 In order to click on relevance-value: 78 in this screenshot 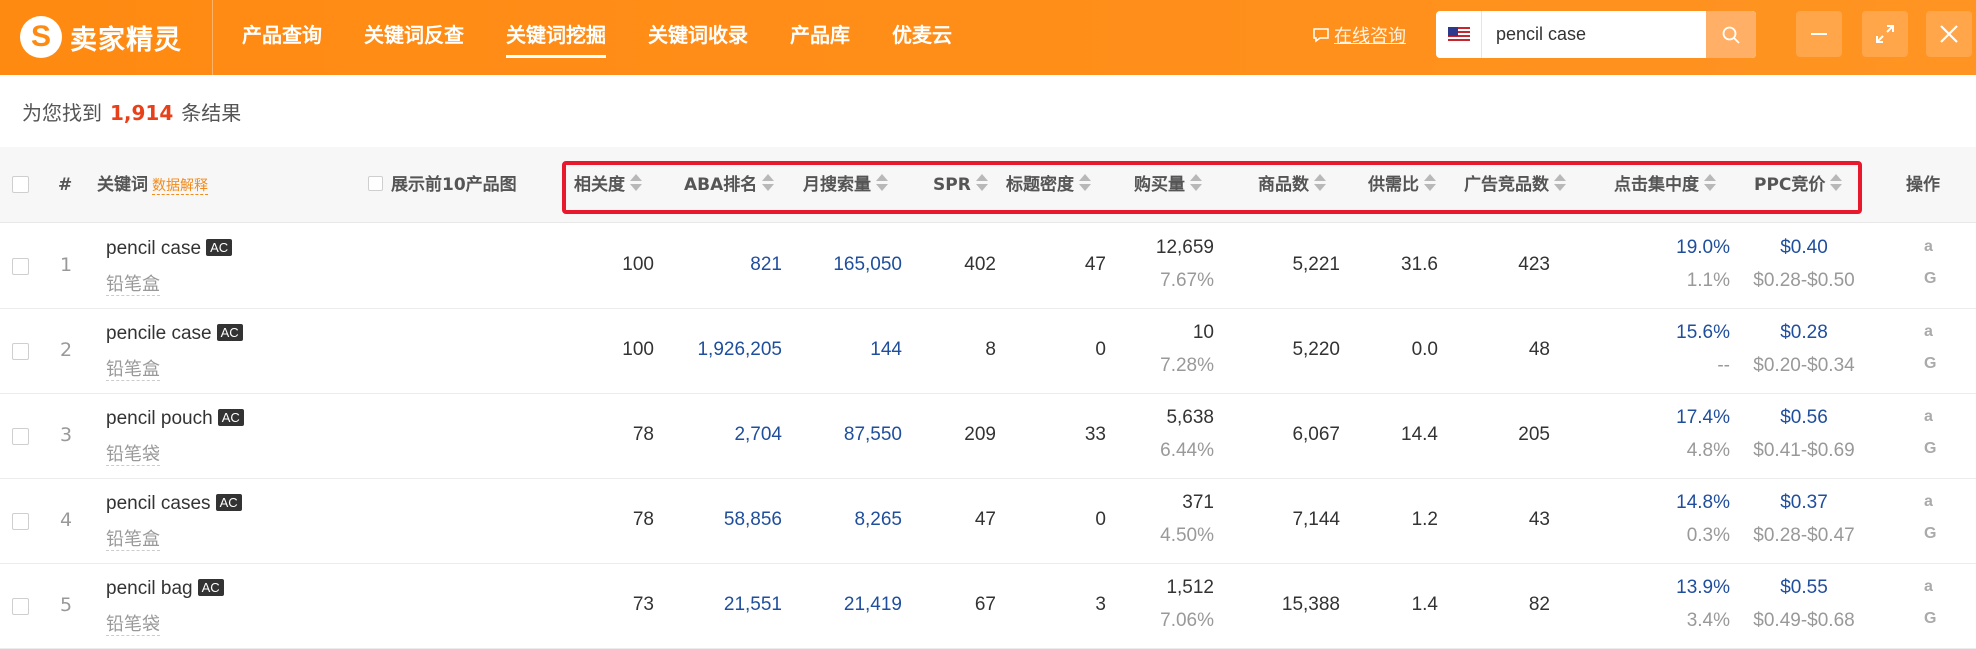, I will do `click(643, 434)`.